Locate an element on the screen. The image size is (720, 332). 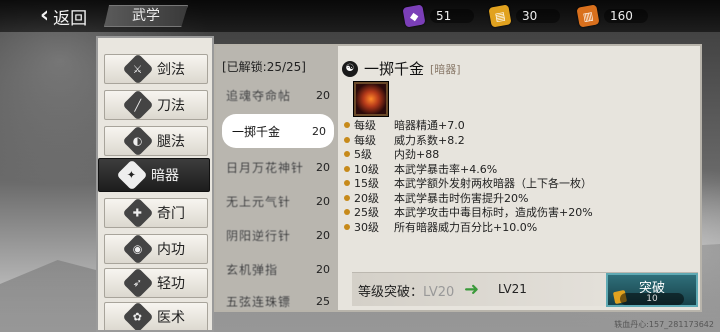
skill-title-type: [暗器] is located at coordinates (445, 69).